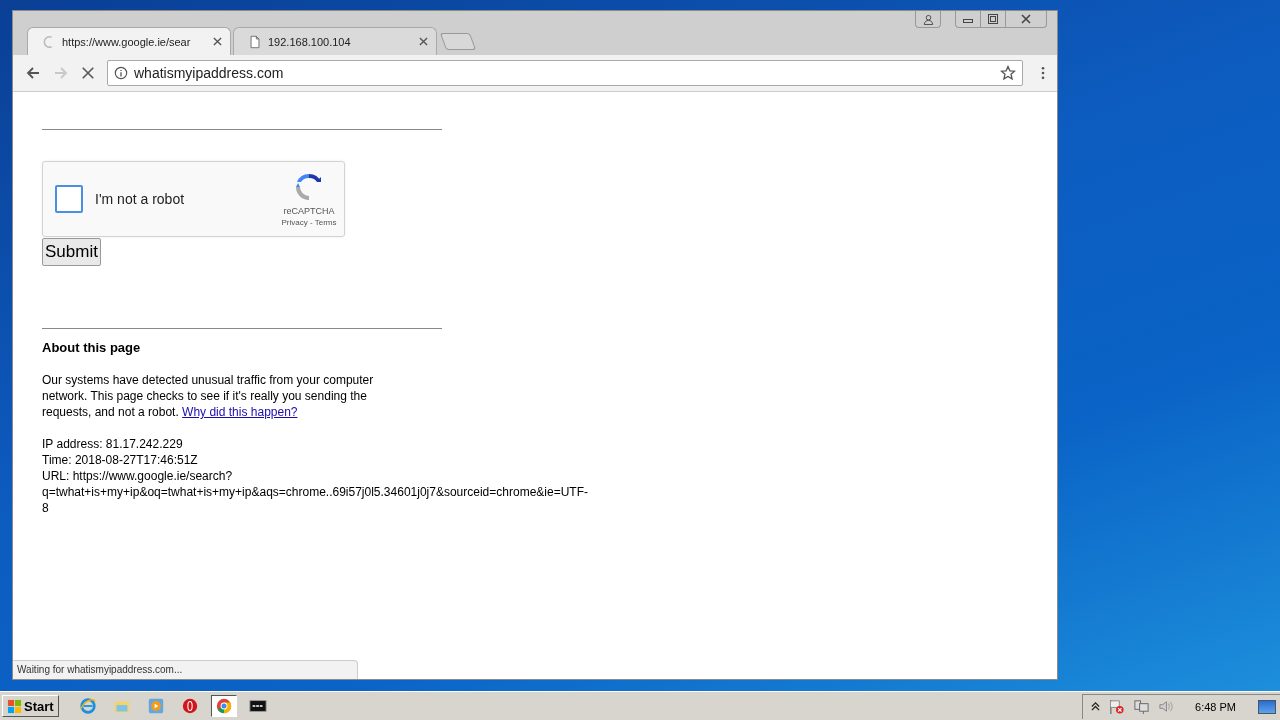 The width and height of the screenshot is (1280, 720). I want to click on person-icon, so click(928, 19).